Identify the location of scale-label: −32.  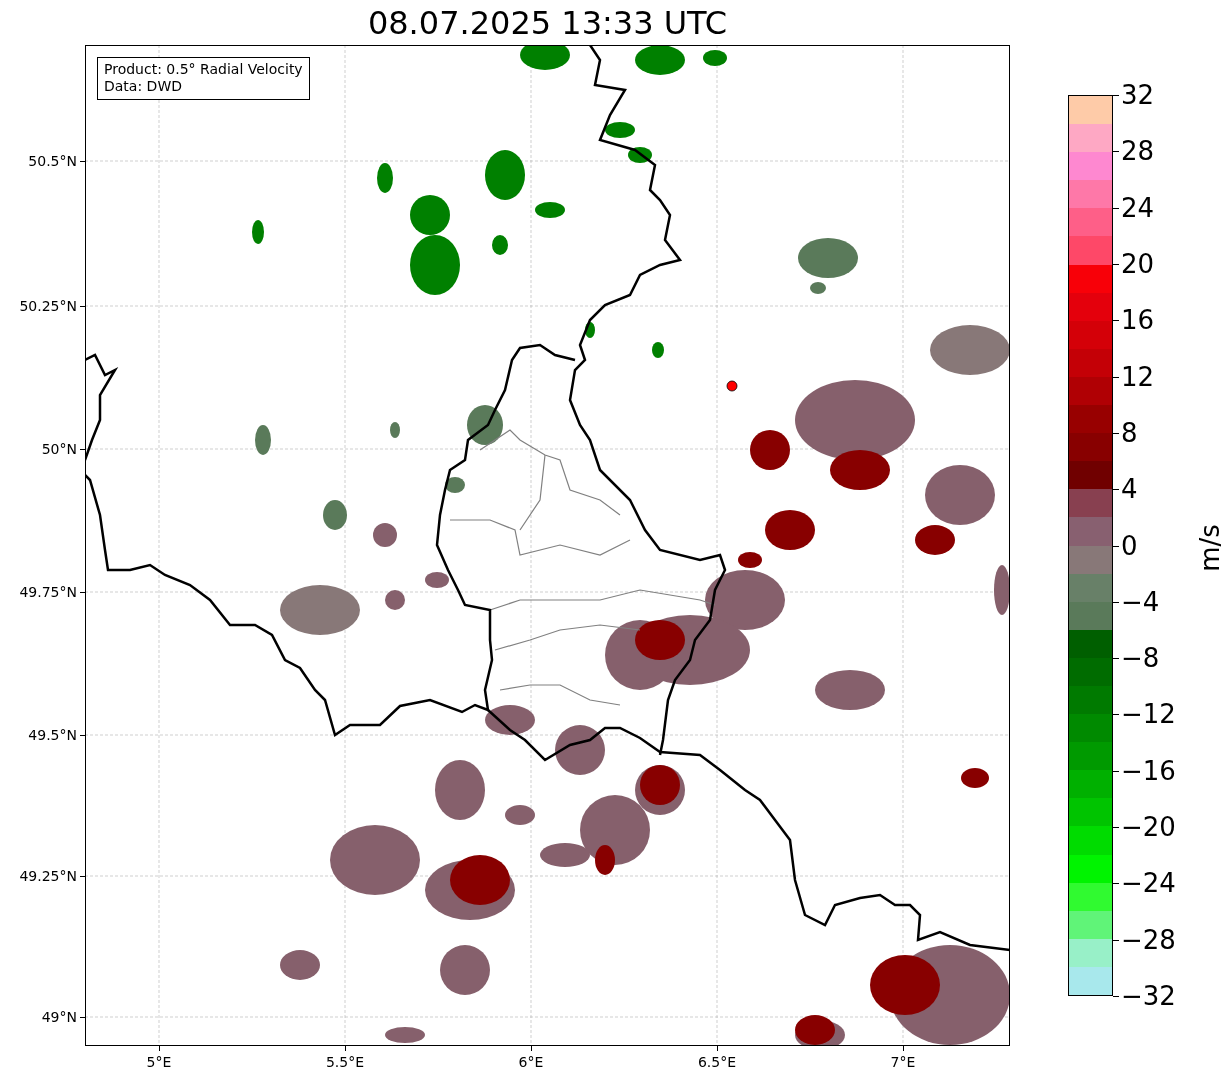
(1148, 996).